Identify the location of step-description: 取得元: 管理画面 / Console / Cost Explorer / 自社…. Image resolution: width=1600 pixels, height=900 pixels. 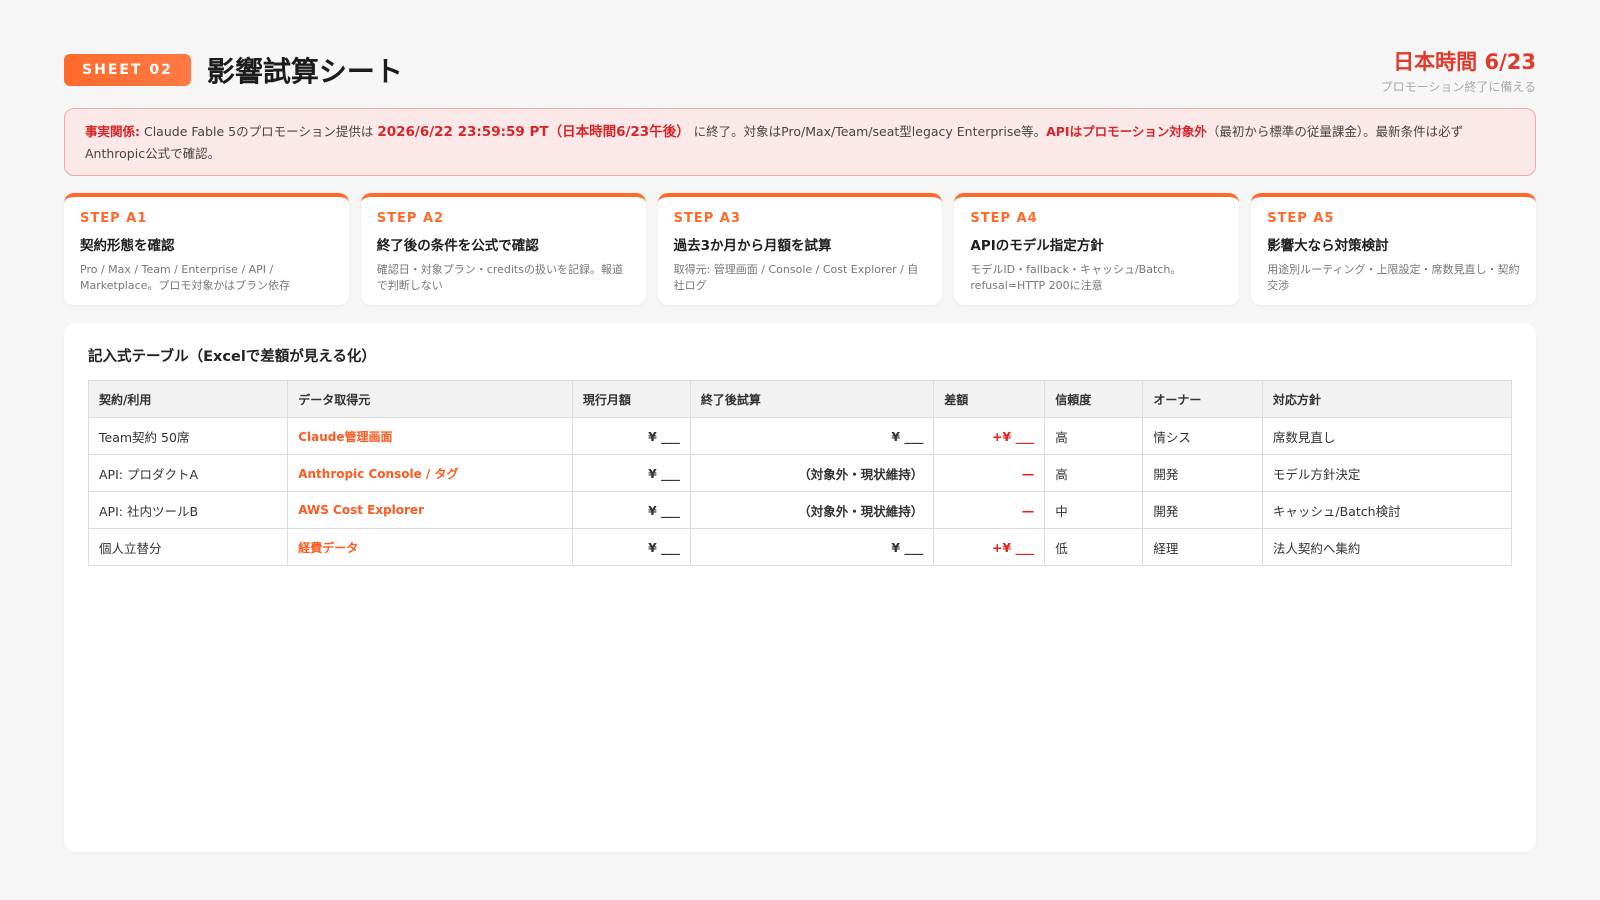
(796, 277).